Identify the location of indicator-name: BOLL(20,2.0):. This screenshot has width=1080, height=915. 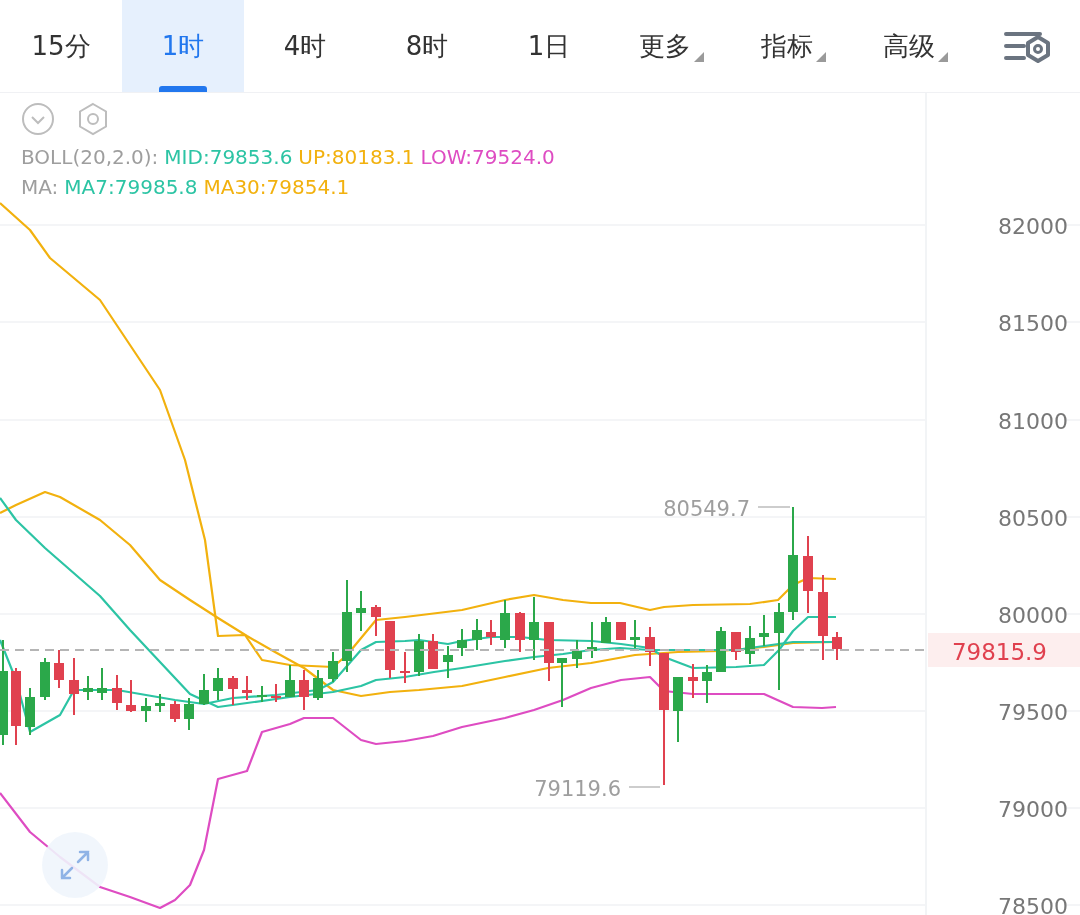
(90, 157).